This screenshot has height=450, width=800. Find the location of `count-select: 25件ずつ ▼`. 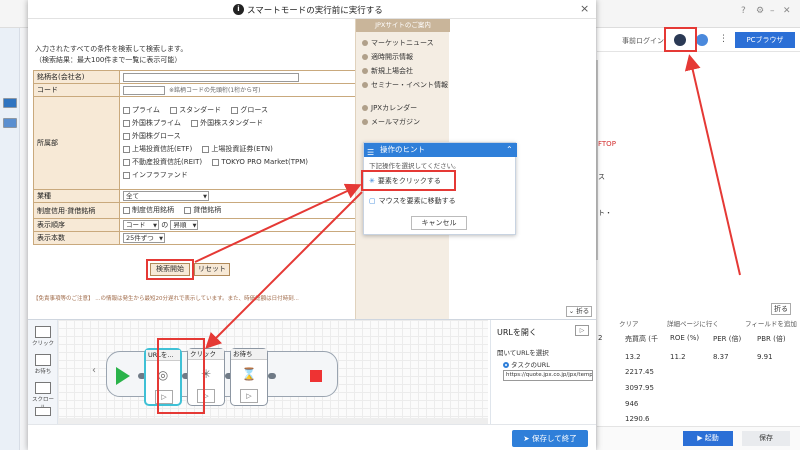

count-select: 25件ずつ ▼ is located at coordinates (144, 238).